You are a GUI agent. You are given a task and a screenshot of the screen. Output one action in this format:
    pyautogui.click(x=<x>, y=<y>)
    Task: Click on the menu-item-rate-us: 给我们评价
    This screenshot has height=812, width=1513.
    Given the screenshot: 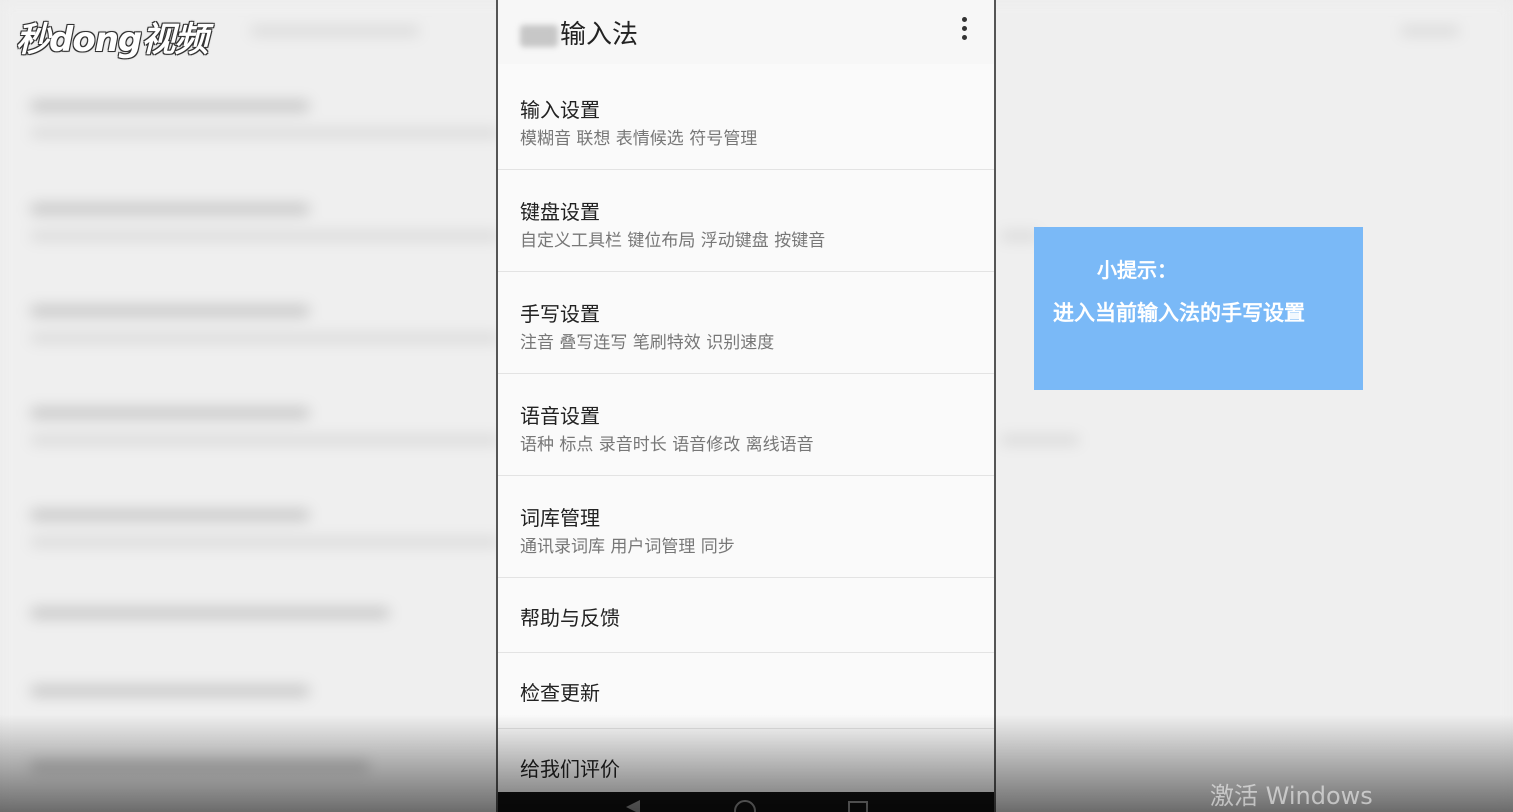 What is the action you would take?
    pyautogui.click(x=746, y=760)
    